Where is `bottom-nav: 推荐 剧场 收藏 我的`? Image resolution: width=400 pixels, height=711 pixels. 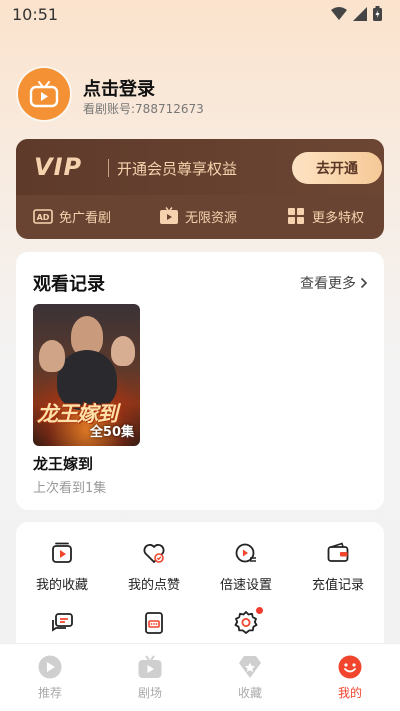 bottom-nav: 推荐 剧场 收藏 我的 is located at coordinates (200, 677).